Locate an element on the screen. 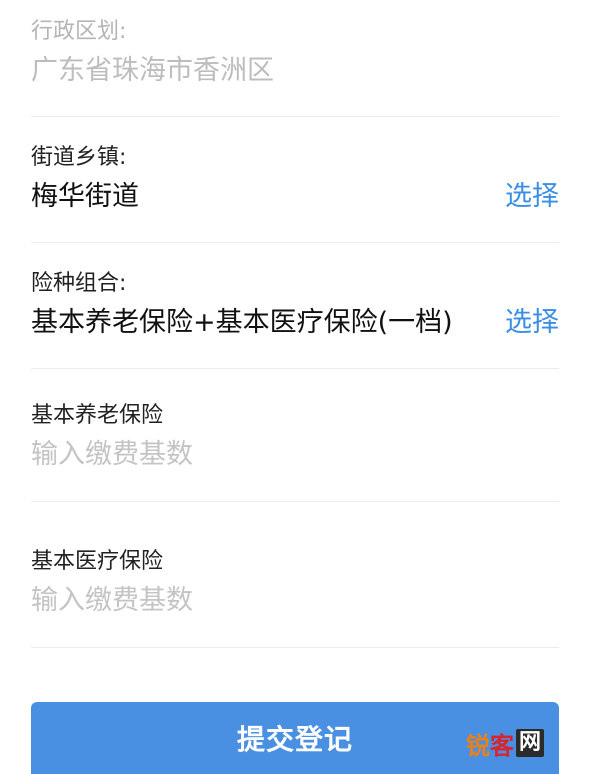 The width and height of the screenshot is (590, 774). insurance-combo-value: 基本养老保险+基本医疗保险(一档) is located at coordinates (242, 322).